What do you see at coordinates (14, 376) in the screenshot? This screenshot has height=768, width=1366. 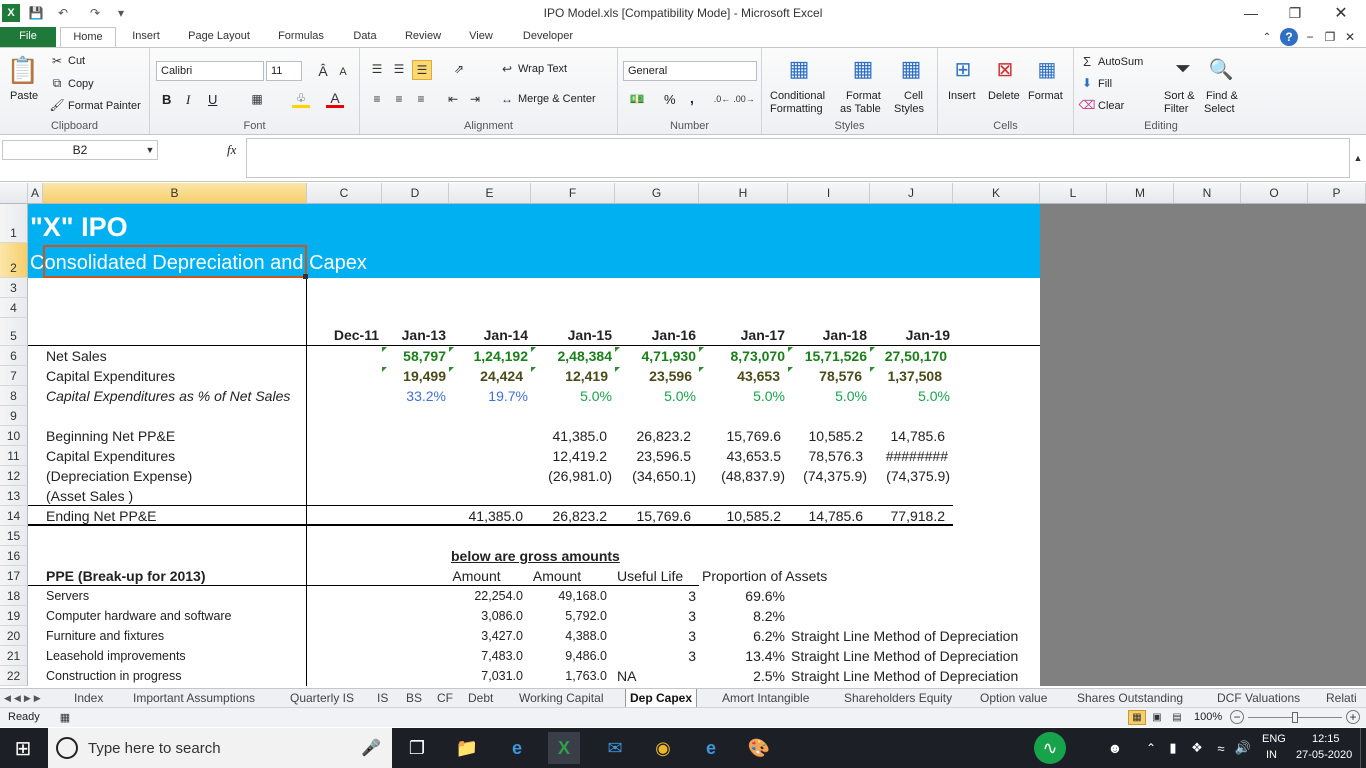 I see `row-header-7: 7` at bounding box center [14, 376].